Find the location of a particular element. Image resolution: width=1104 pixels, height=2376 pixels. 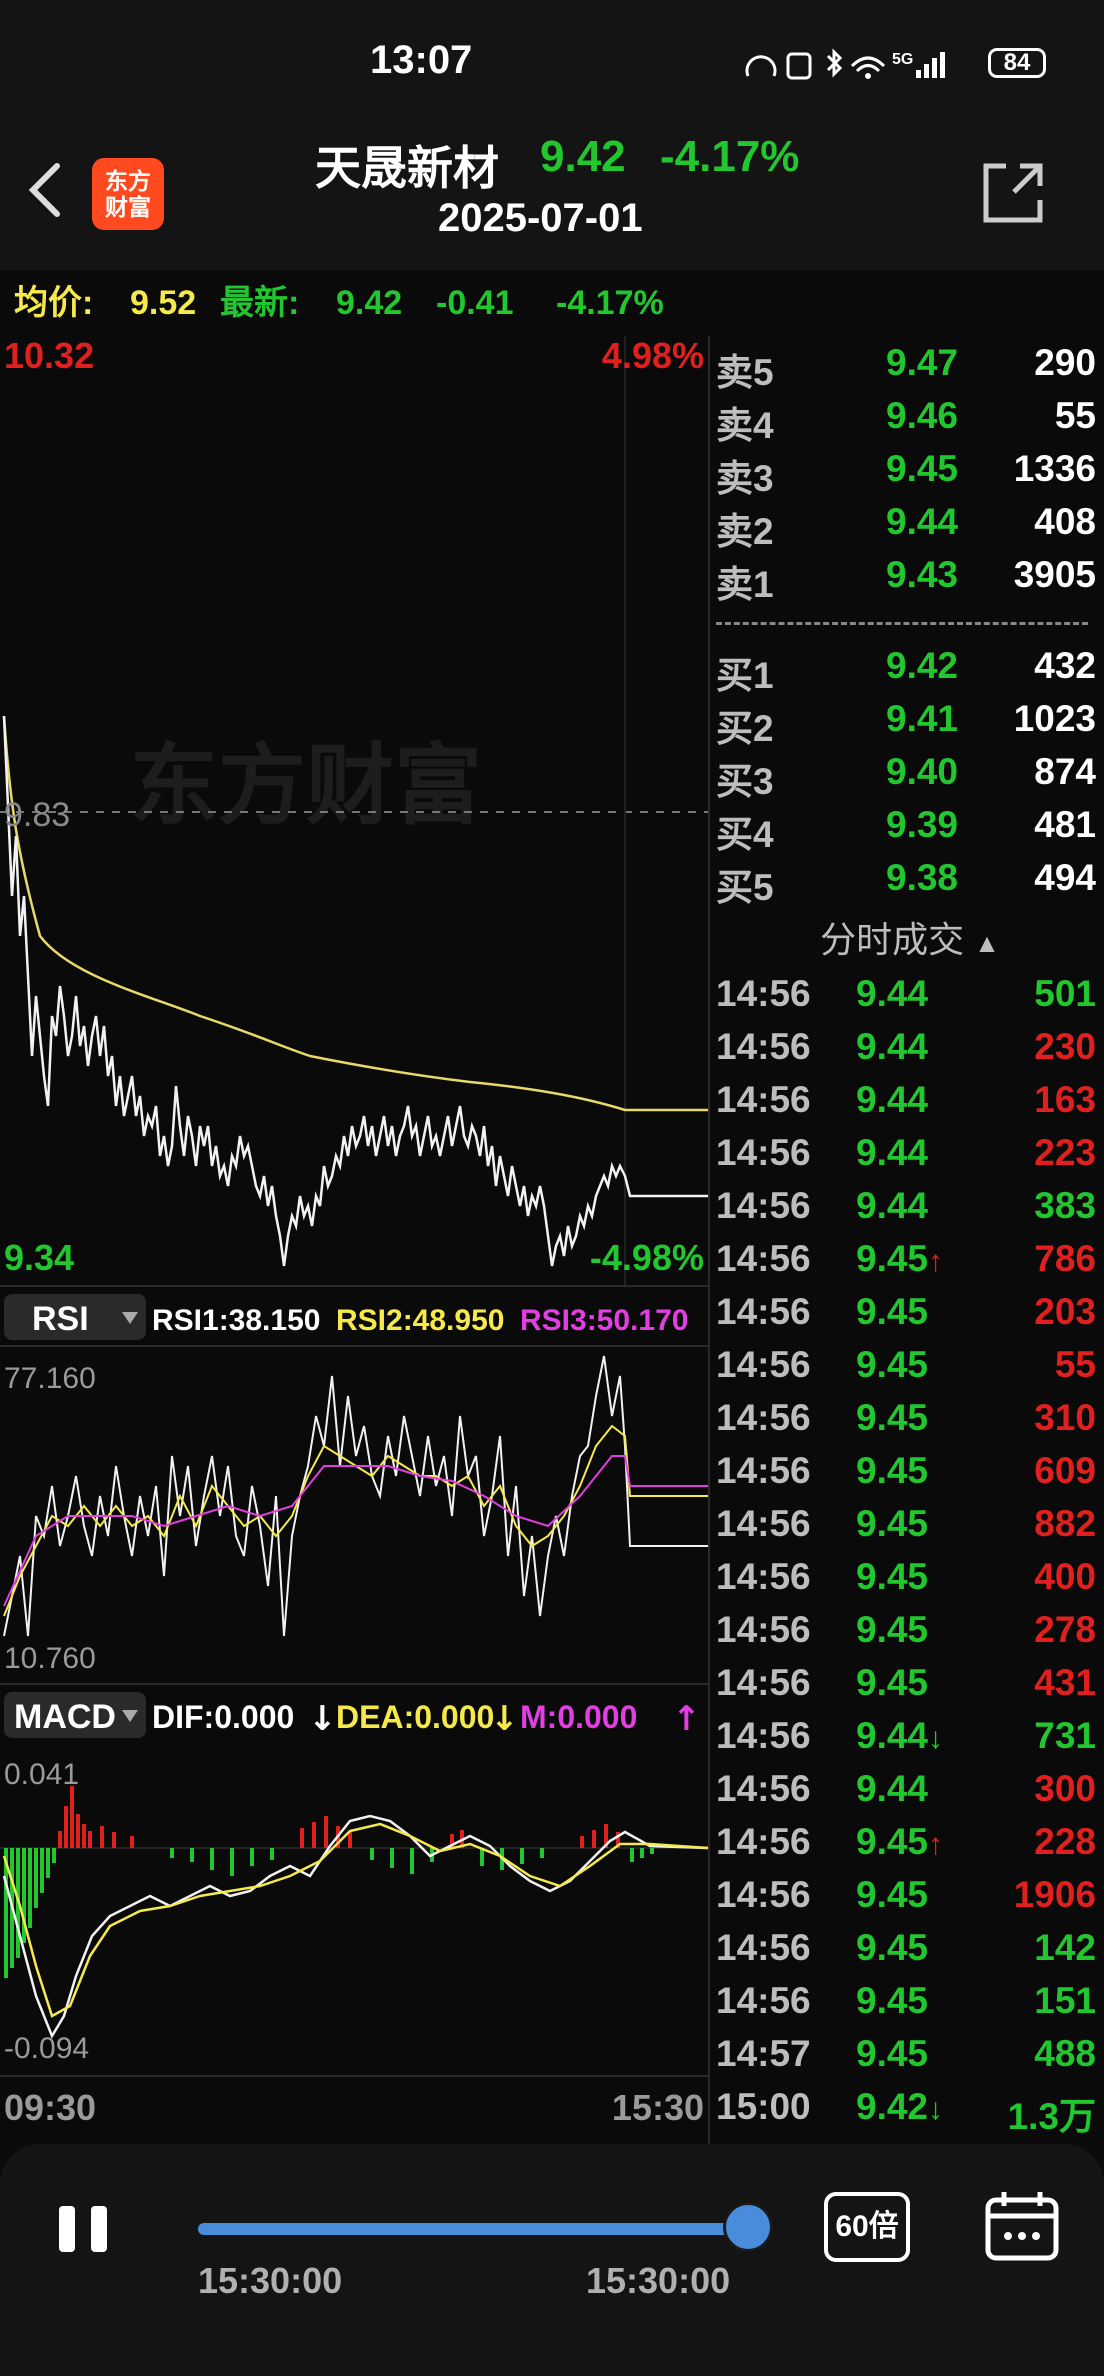

rsi1-value: RSI1:38.150 is located at coordinates (236, 1320).